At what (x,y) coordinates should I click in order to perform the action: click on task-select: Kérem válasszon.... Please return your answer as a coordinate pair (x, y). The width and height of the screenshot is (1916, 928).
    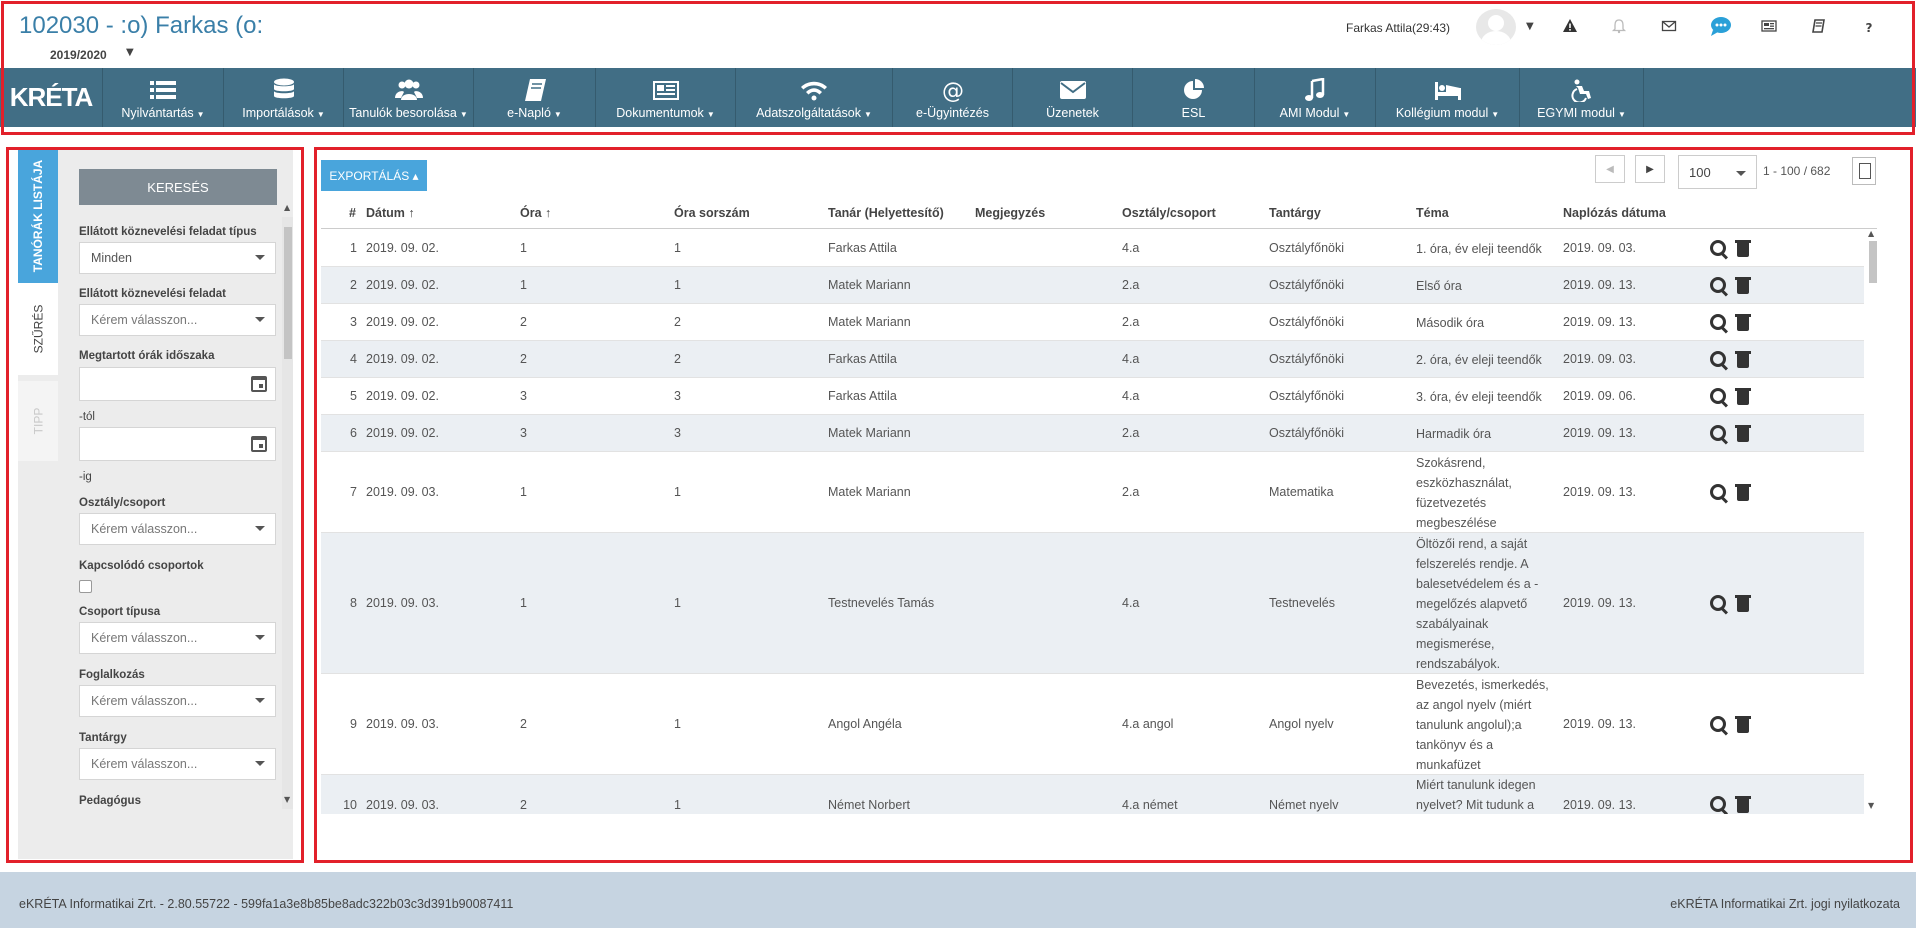
    Looking at the image, I should click on (177, 320).